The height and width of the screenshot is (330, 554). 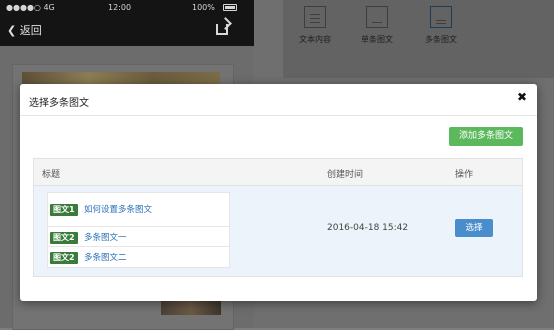 What do you see at coordinates (203, 7) in the screenshot?
I see `battery-level: 100%` at bounding box center [203, 7].